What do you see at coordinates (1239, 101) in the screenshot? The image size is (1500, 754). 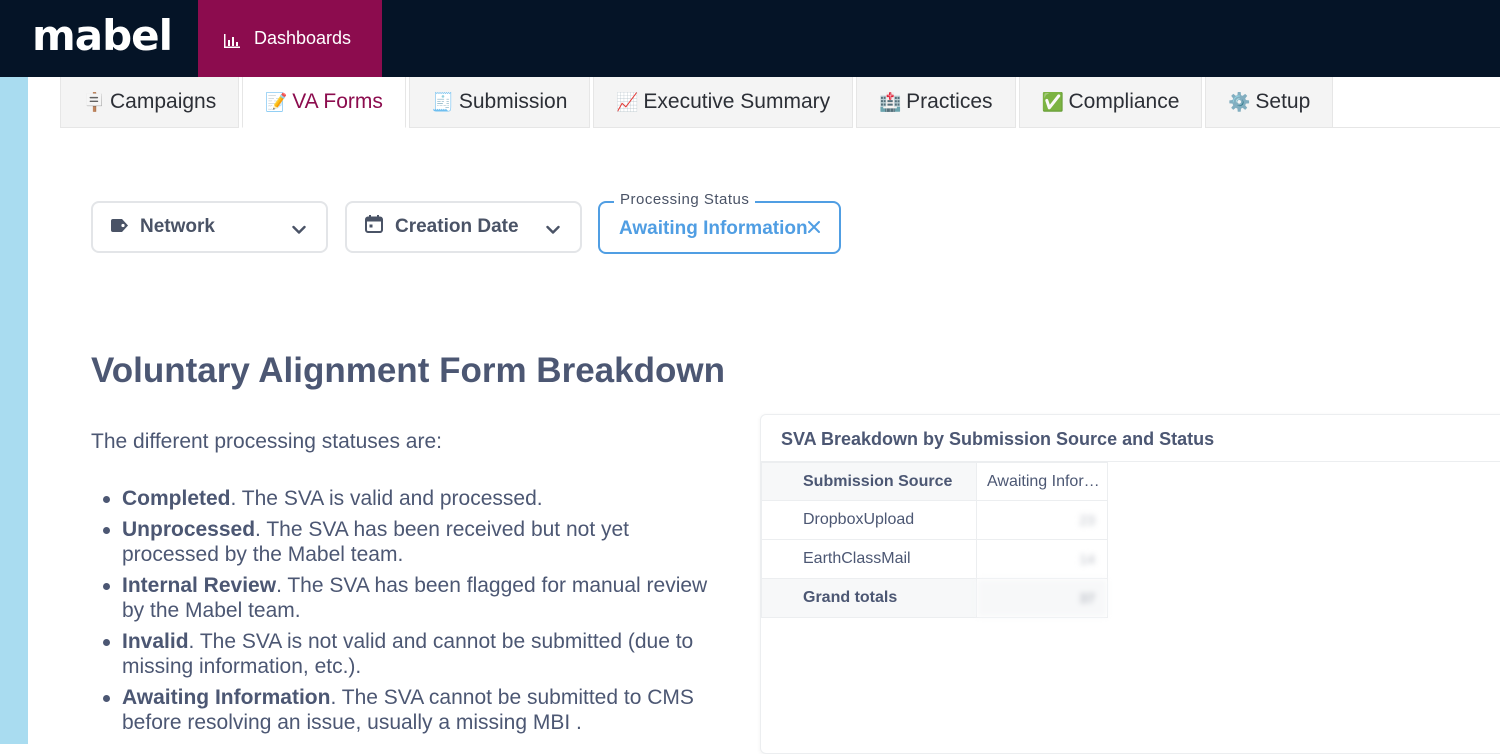 I see `gear-icon: ⚙️` at bounding box center [1239, 101].